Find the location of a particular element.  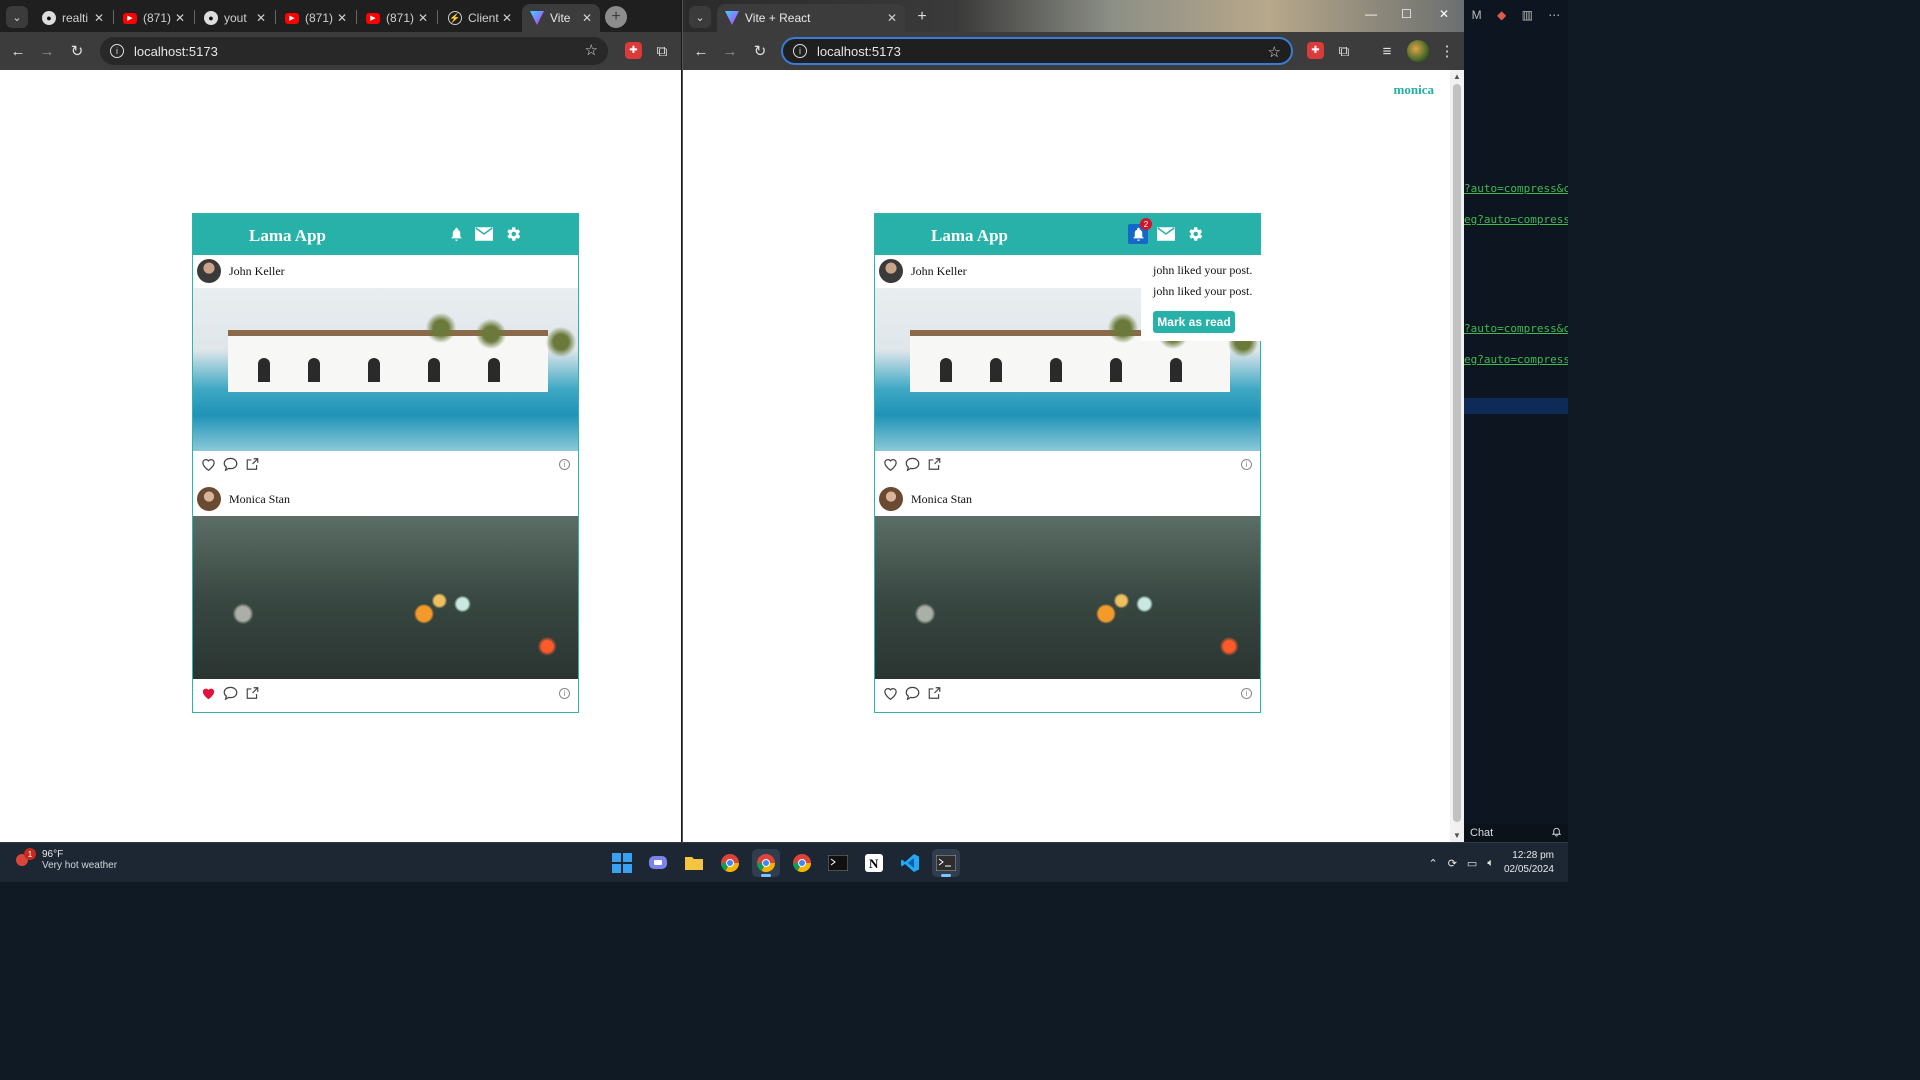

page-scrollbar: ▲ ▼ is located at coordinates (1457, 456).